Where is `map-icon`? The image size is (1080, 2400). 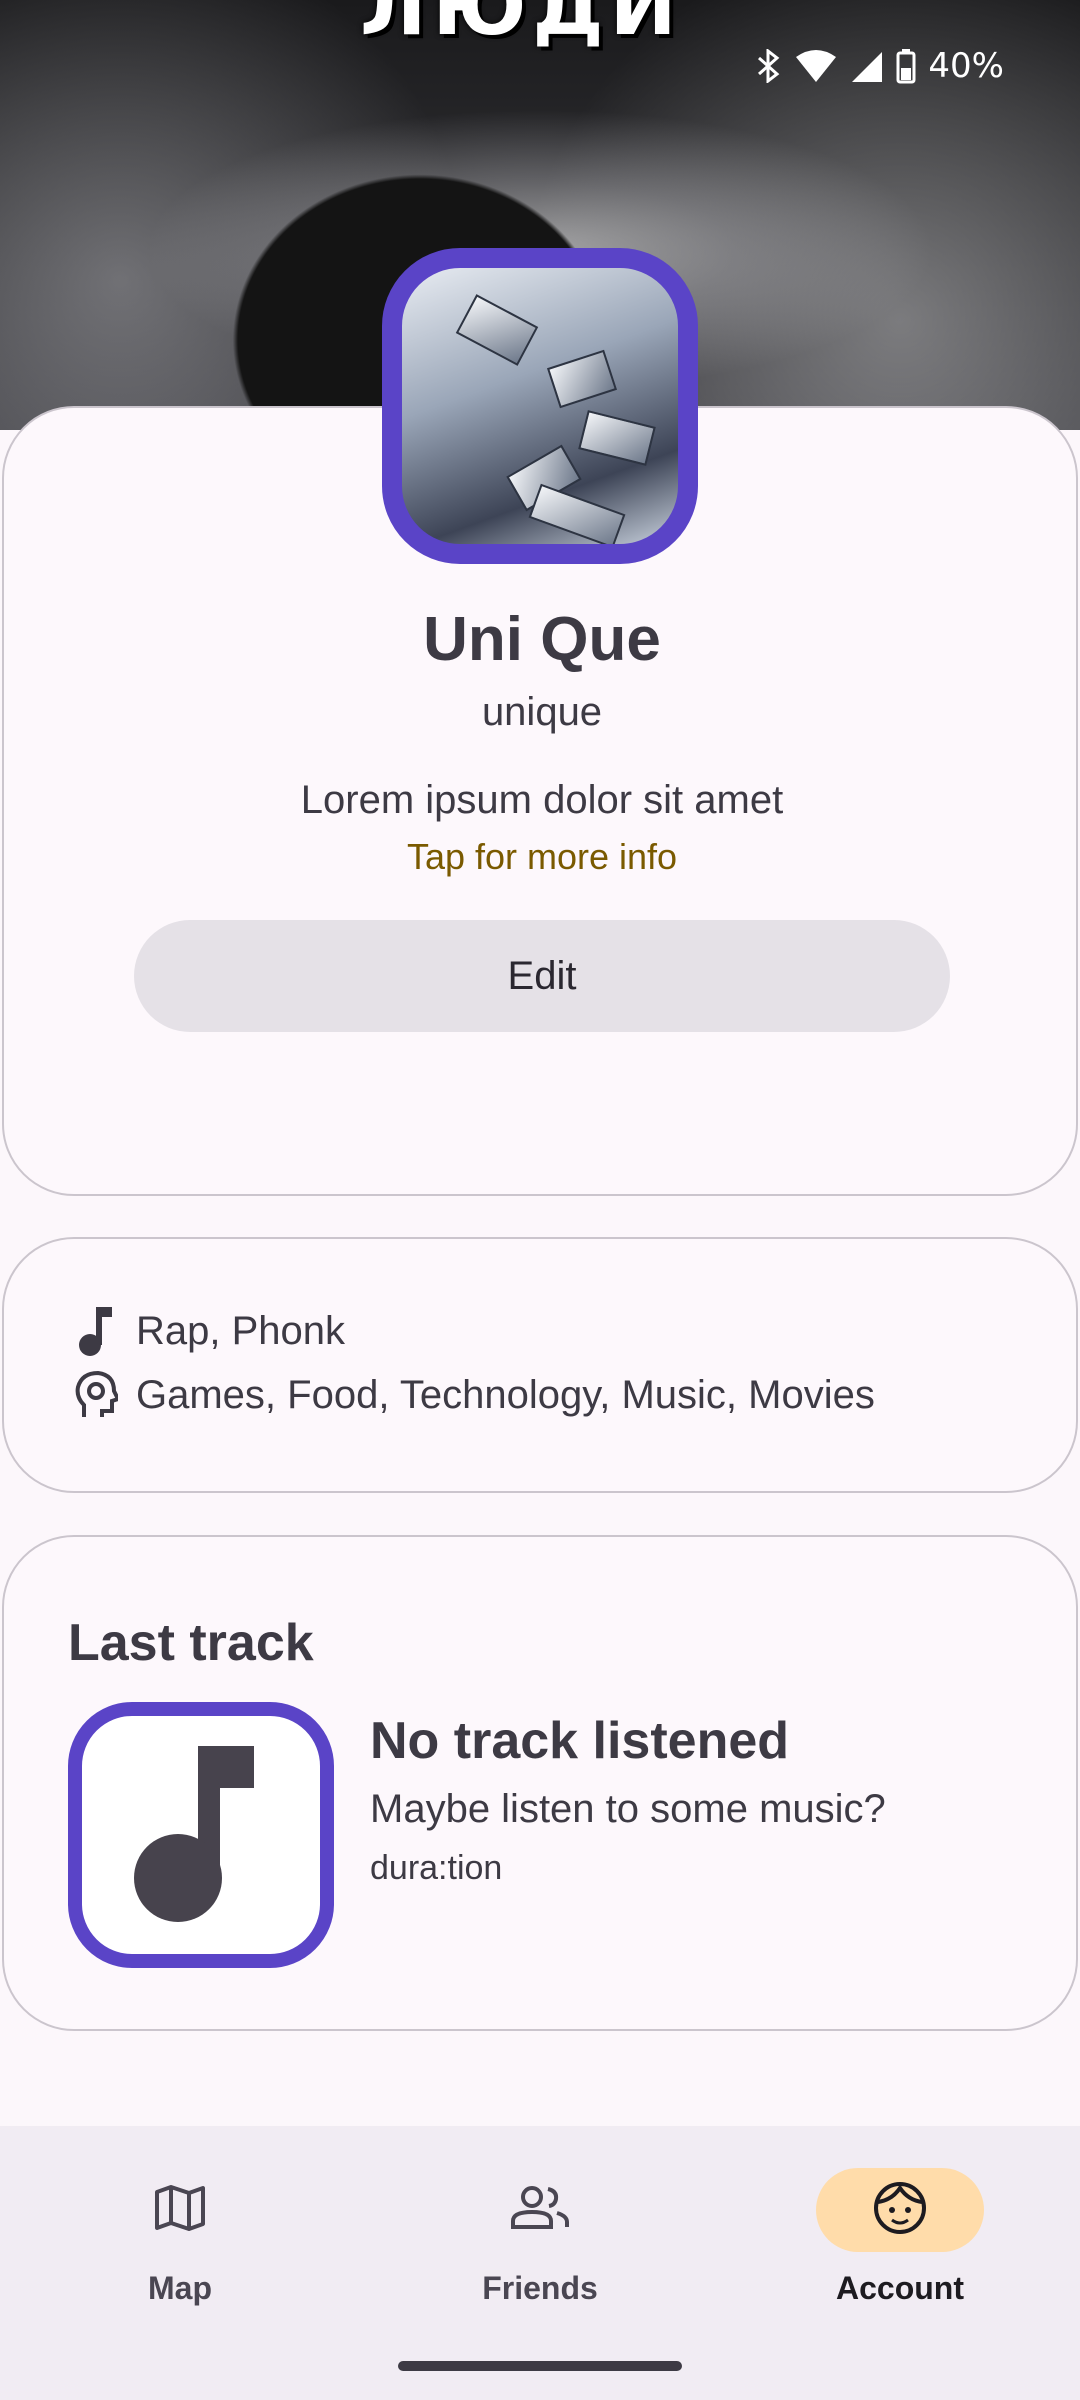 map-icon is located at coordinates (180, 2210).